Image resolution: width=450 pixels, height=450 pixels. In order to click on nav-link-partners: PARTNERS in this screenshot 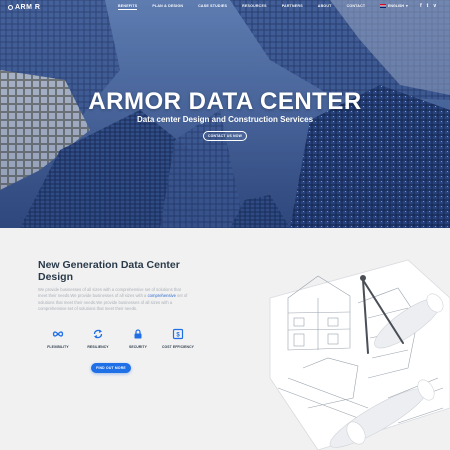, I will do `click(292, 7)`.